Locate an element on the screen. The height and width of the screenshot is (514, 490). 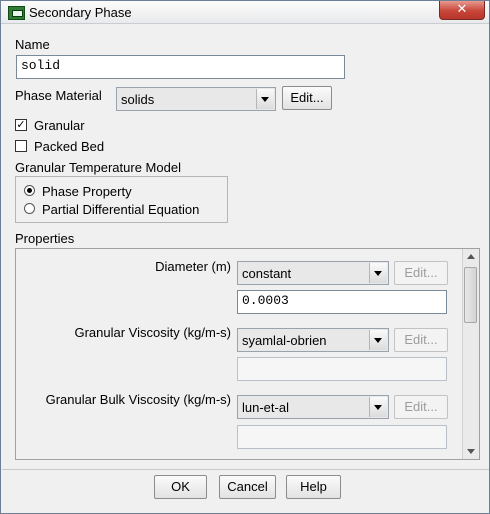
ok-button: OK is located at coordinates (180, 487).